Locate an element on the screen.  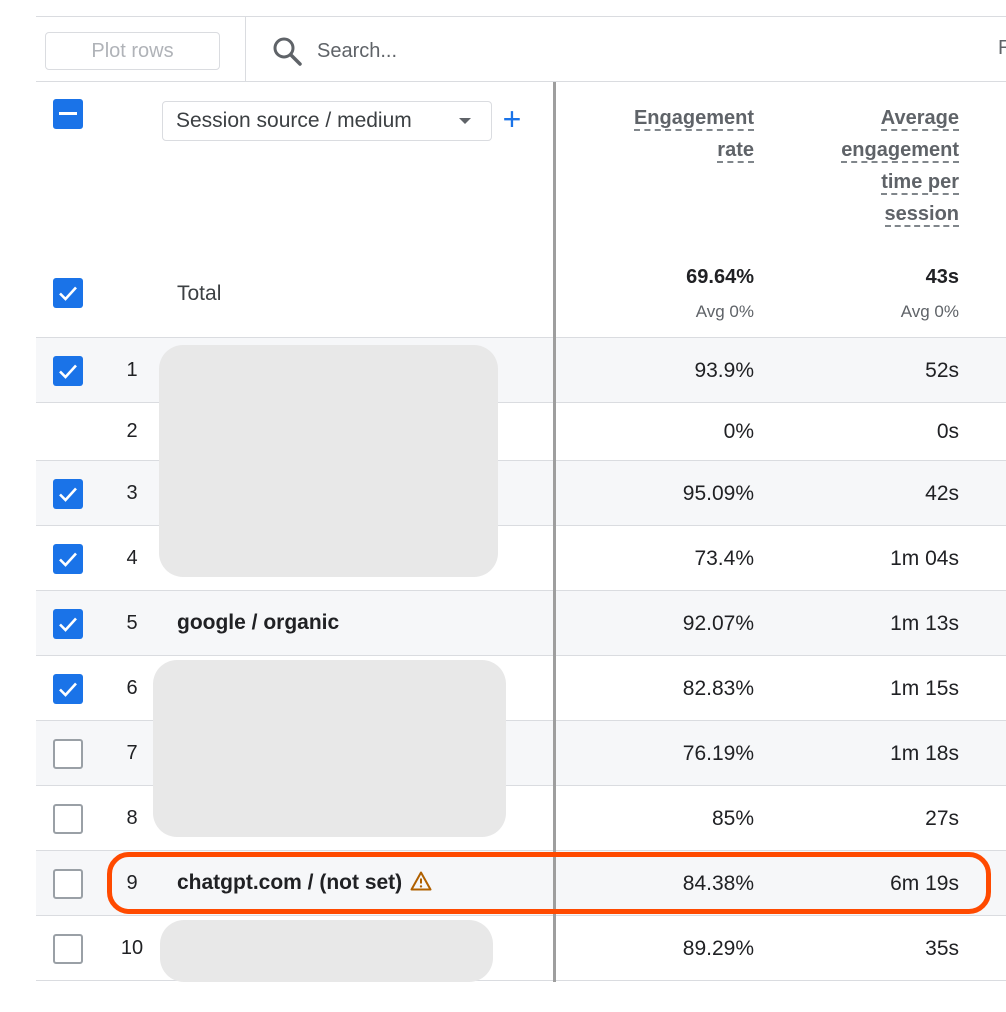
chevron-down-icon is located at coordinates (465, 121).